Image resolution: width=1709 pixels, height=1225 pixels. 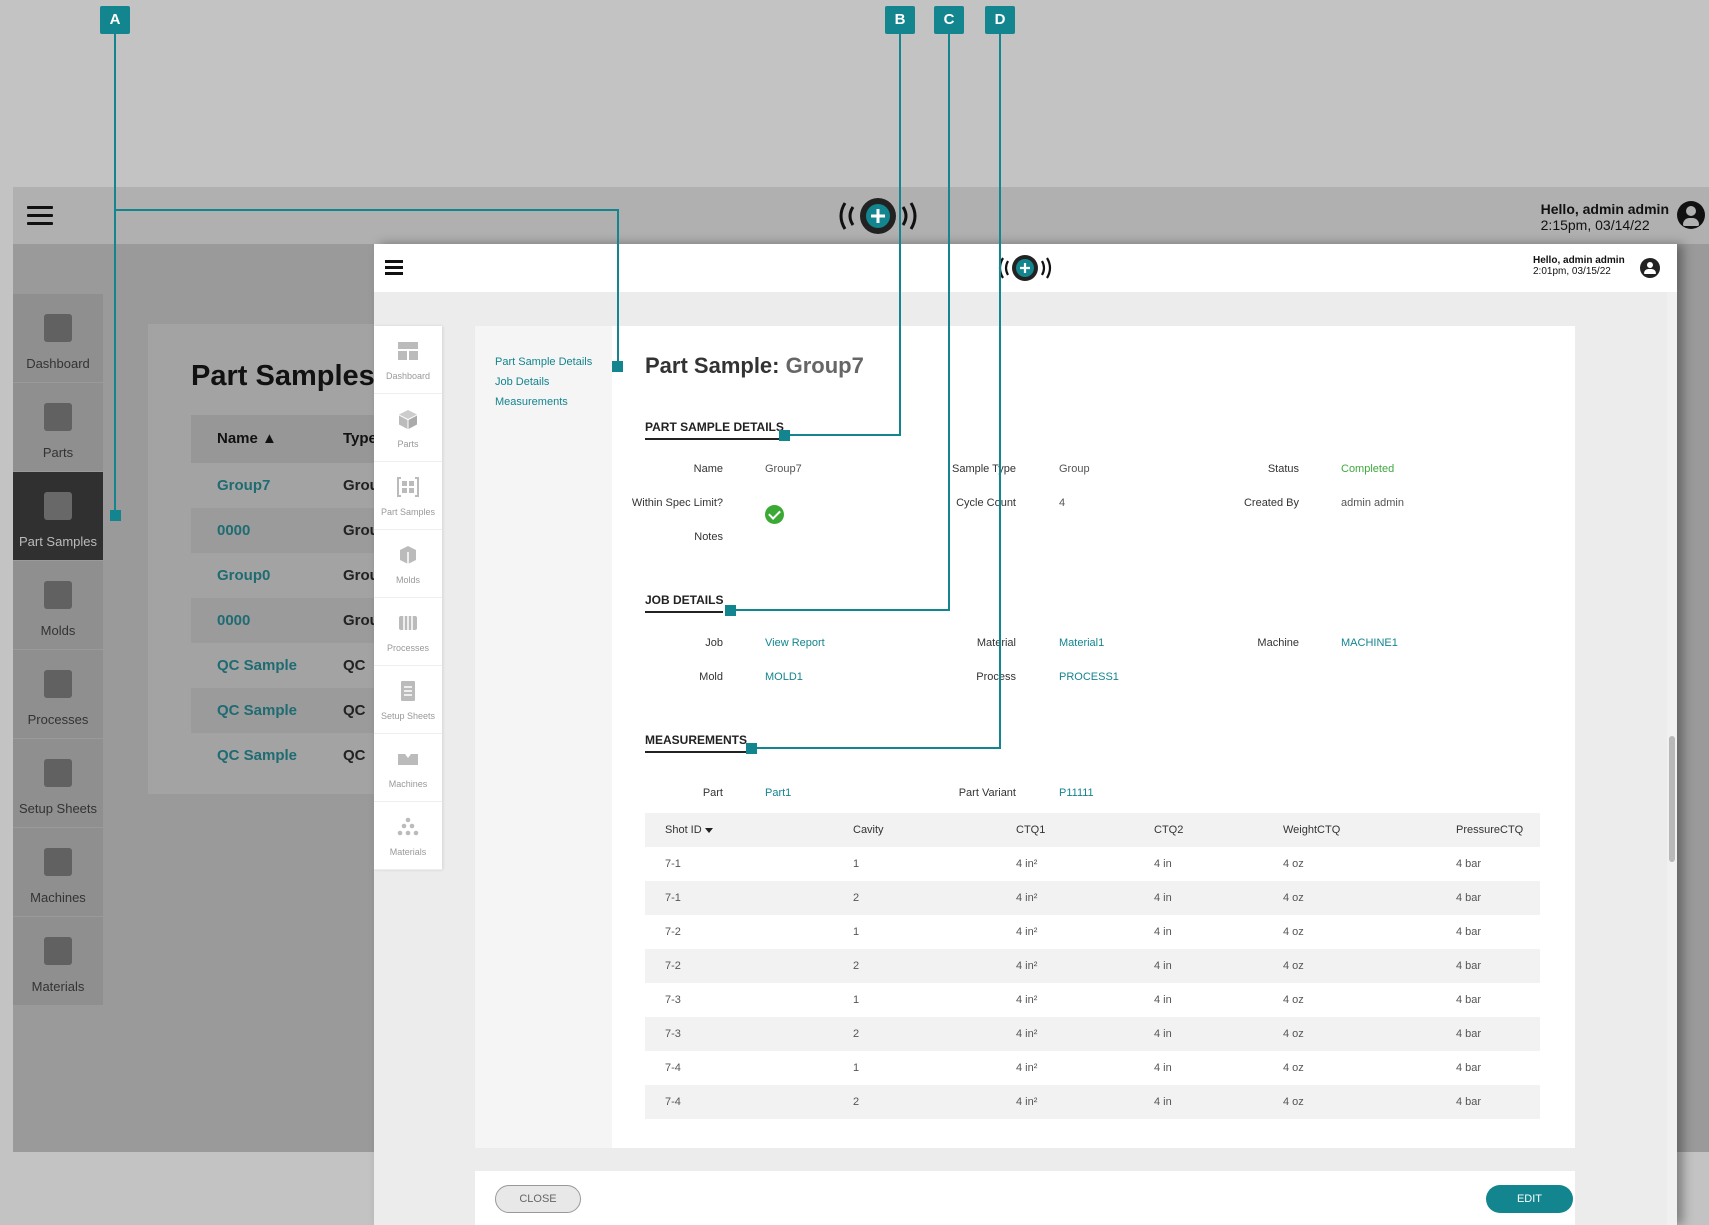 I want to click on status-value: Completed, so click(x=1368, y=469).